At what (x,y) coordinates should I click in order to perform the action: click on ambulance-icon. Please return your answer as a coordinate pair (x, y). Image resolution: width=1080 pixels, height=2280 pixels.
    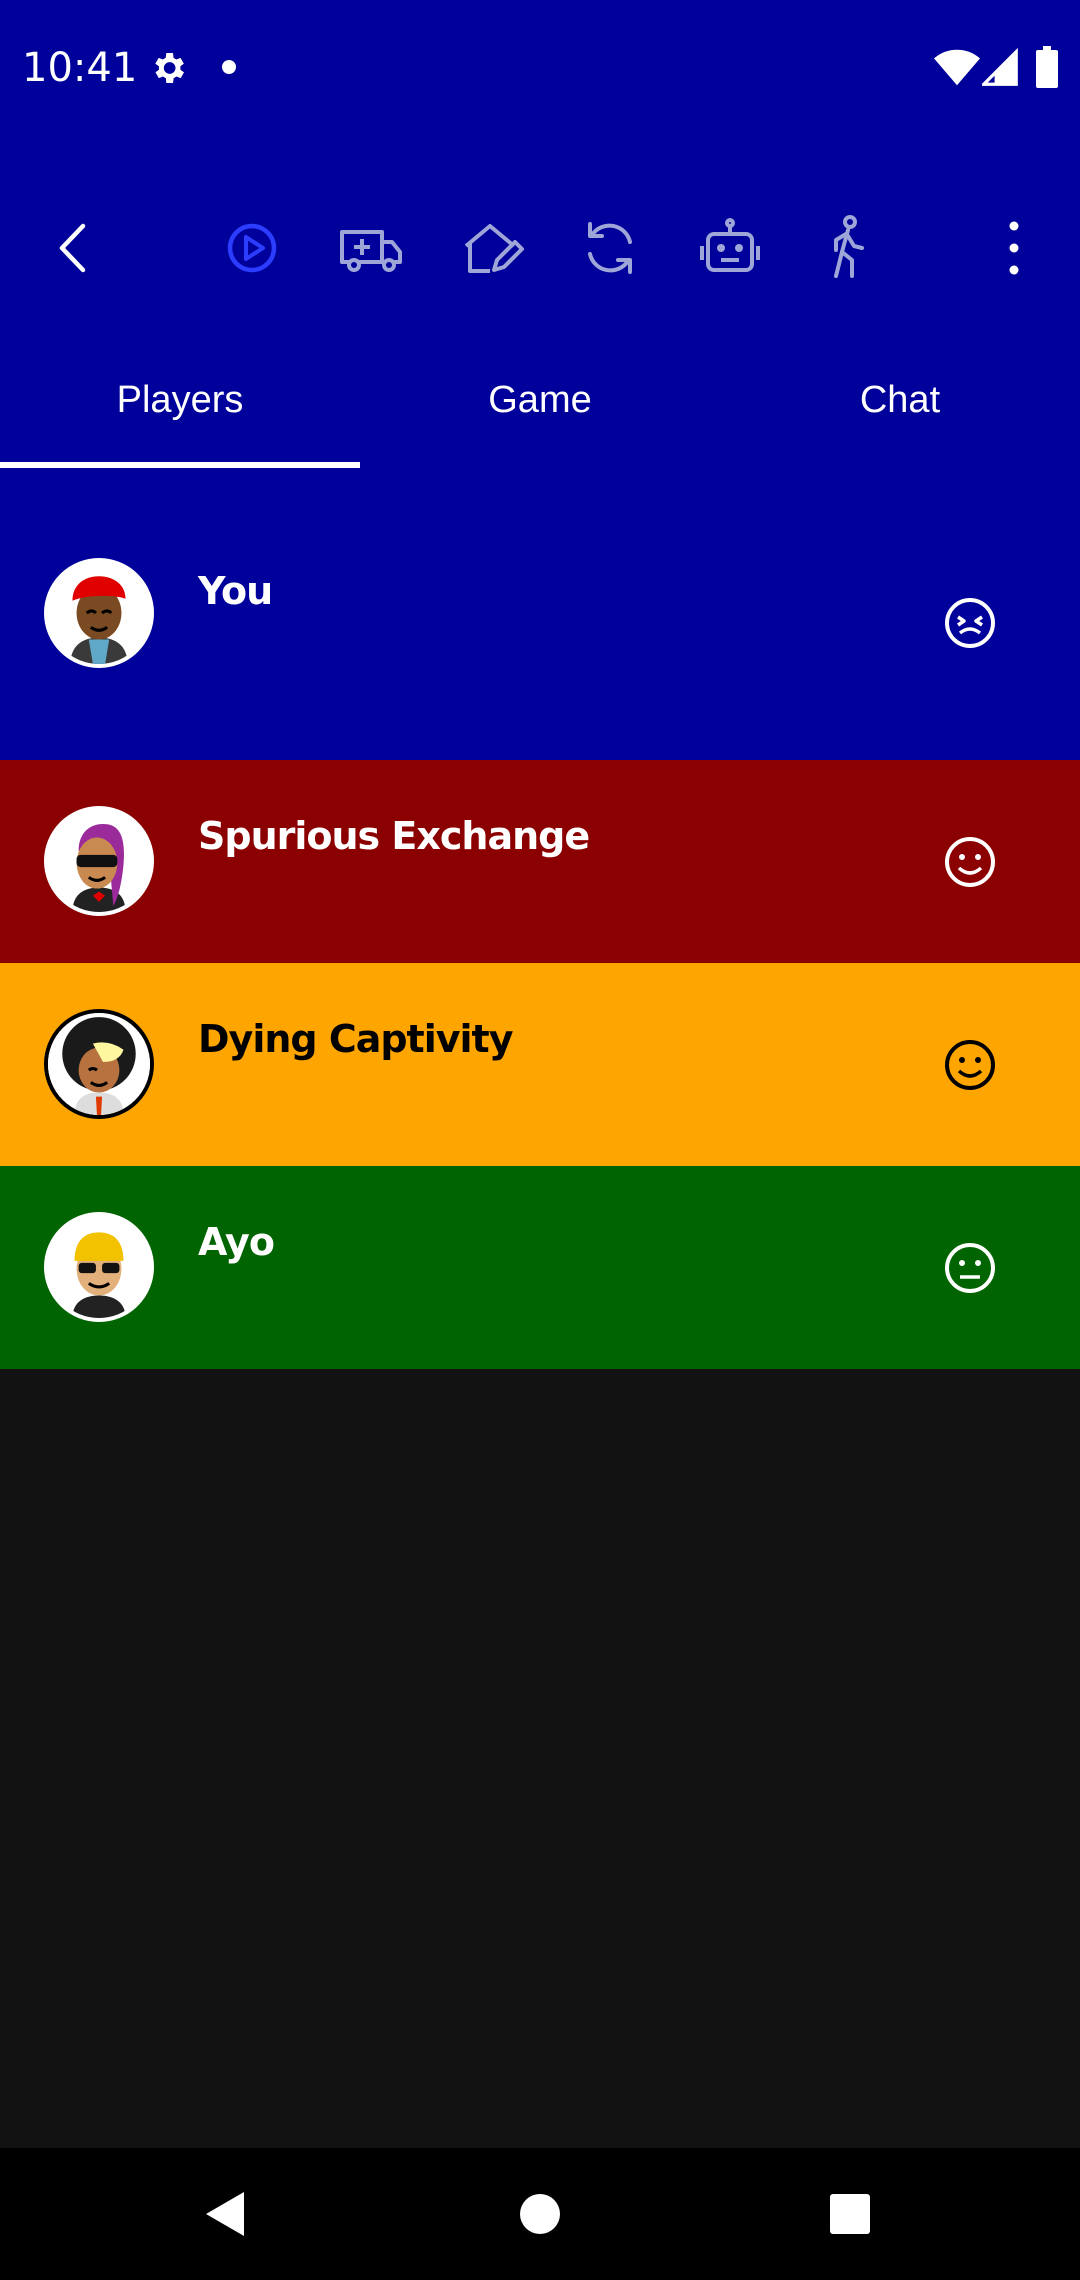
    Looking at the image, I should click on (372, 248).